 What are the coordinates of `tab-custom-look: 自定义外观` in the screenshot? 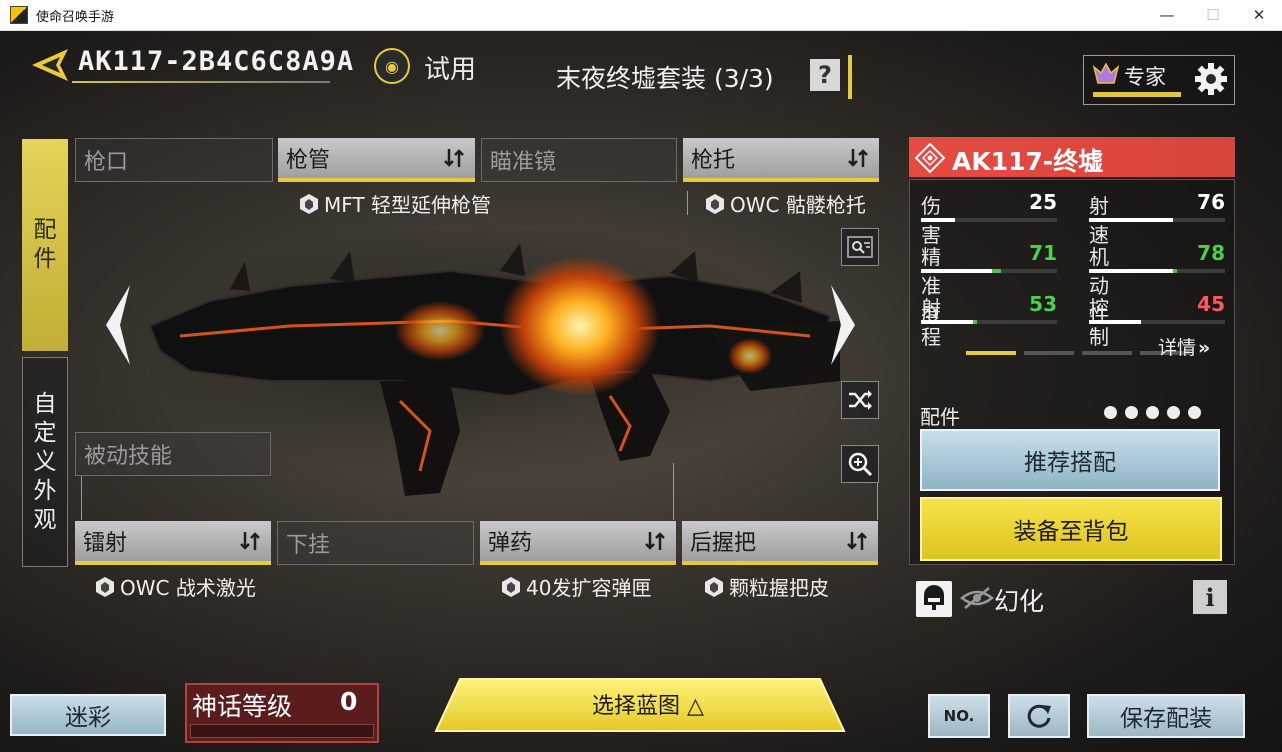 It's located at (45, 462).